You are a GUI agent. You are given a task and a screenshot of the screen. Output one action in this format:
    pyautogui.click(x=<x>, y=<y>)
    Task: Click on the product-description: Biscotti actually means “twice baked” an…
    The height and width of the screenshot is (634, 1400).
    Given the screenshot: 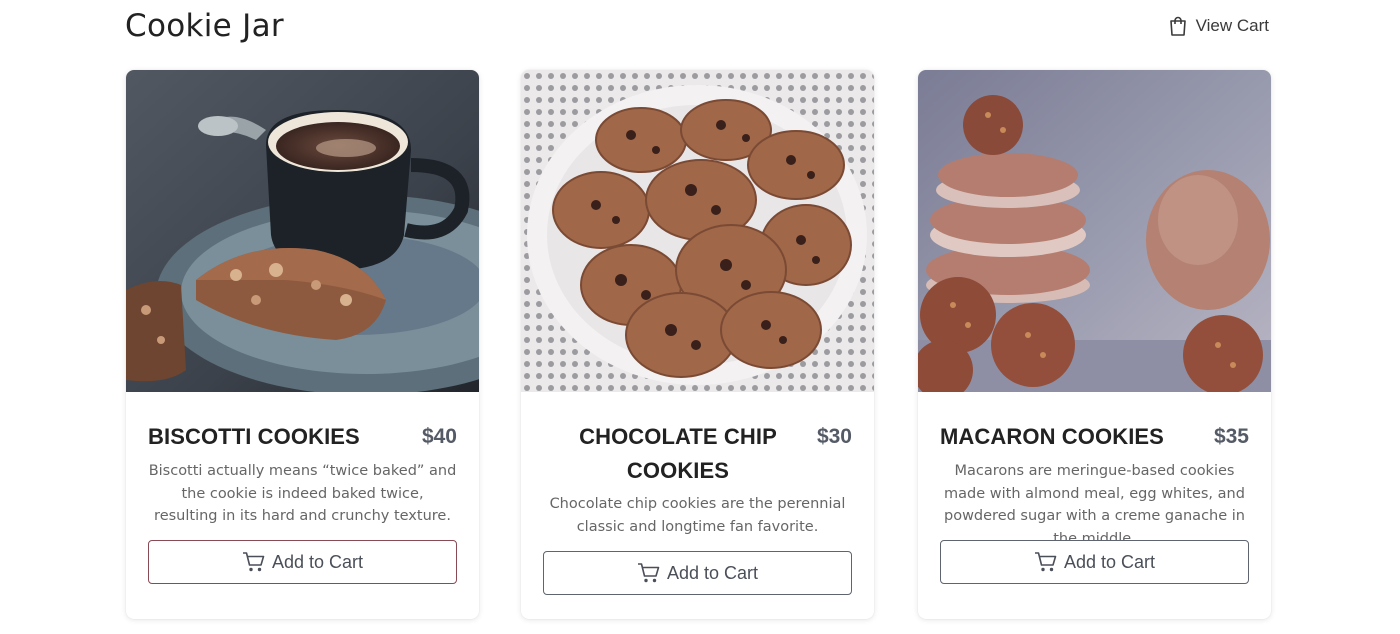 What is the action you would take?
    pyautogui.click(x=302, y=493)
    